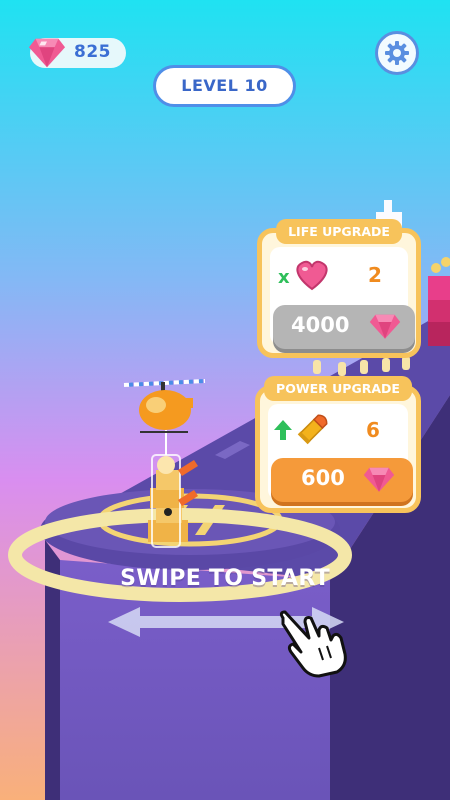 This screenshot has height=800, width=450. I want to click on heart-icon, so click(312, 275).